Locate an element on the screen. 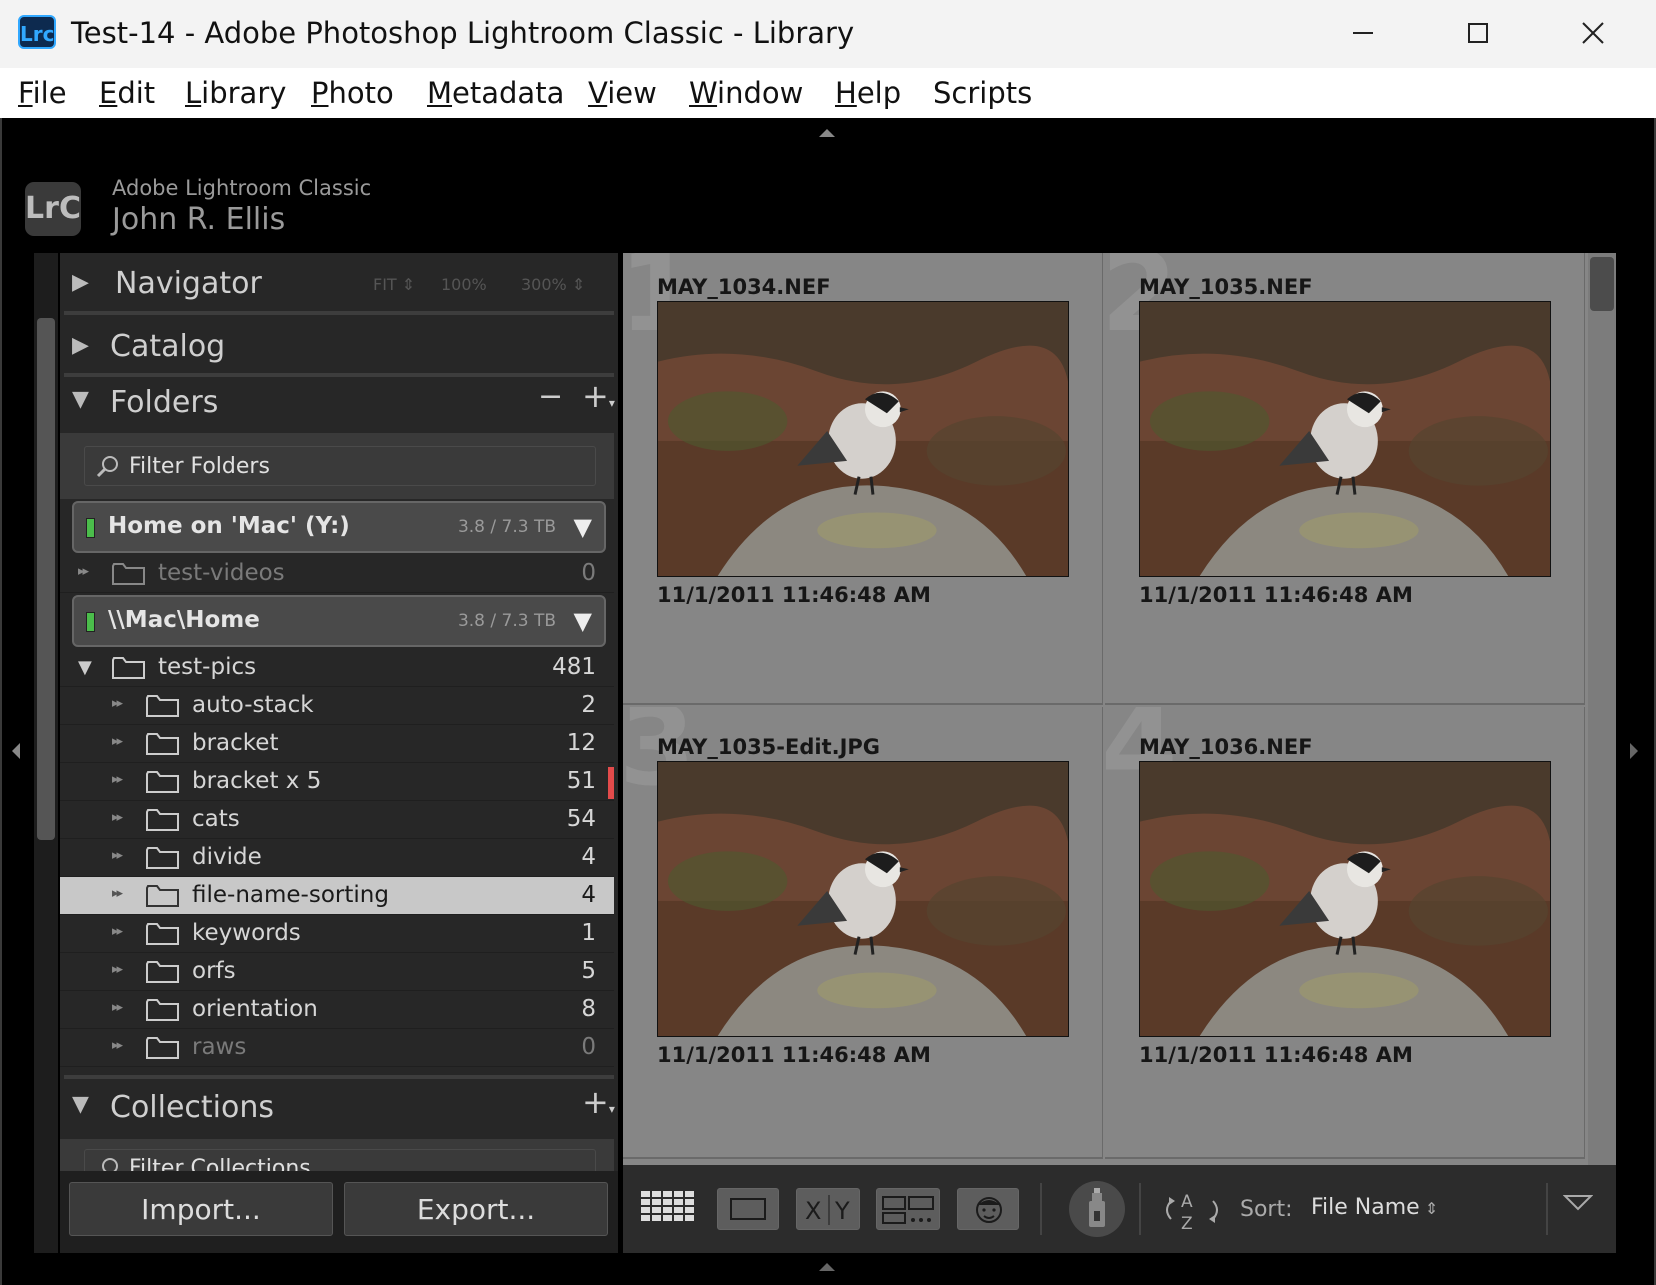 The height and width of the screenshot is (1285, 1656). folder-row-selected: ▸▸ file-name-sorting 4 is located at coordinates (337, 896).